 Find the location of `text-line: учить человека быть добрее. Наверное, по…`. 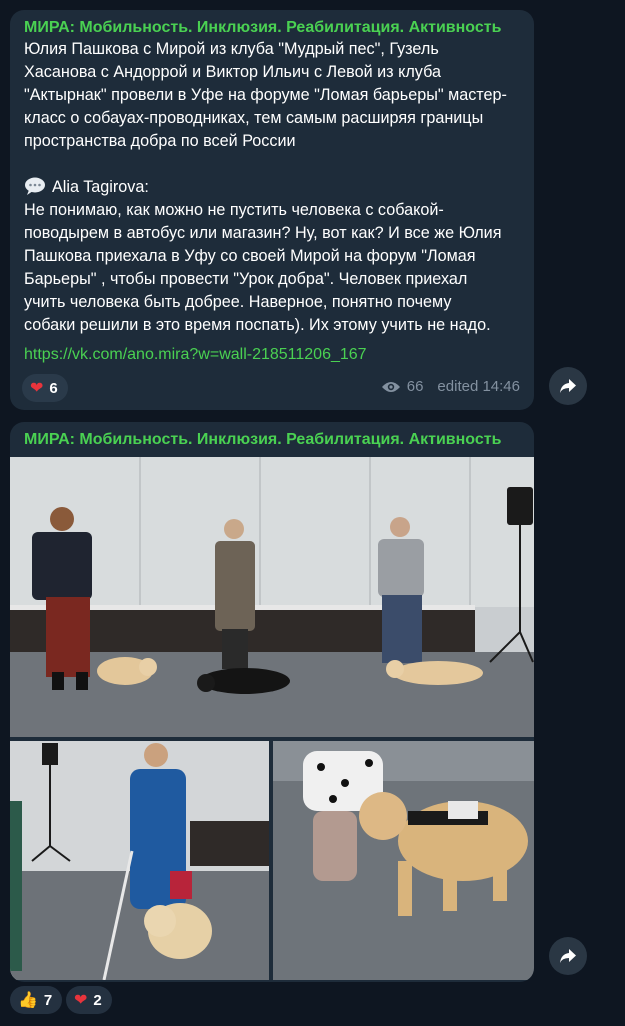

text-line: учить человека быть добрее. Наверное, по… is located at coordinates (238, 302).